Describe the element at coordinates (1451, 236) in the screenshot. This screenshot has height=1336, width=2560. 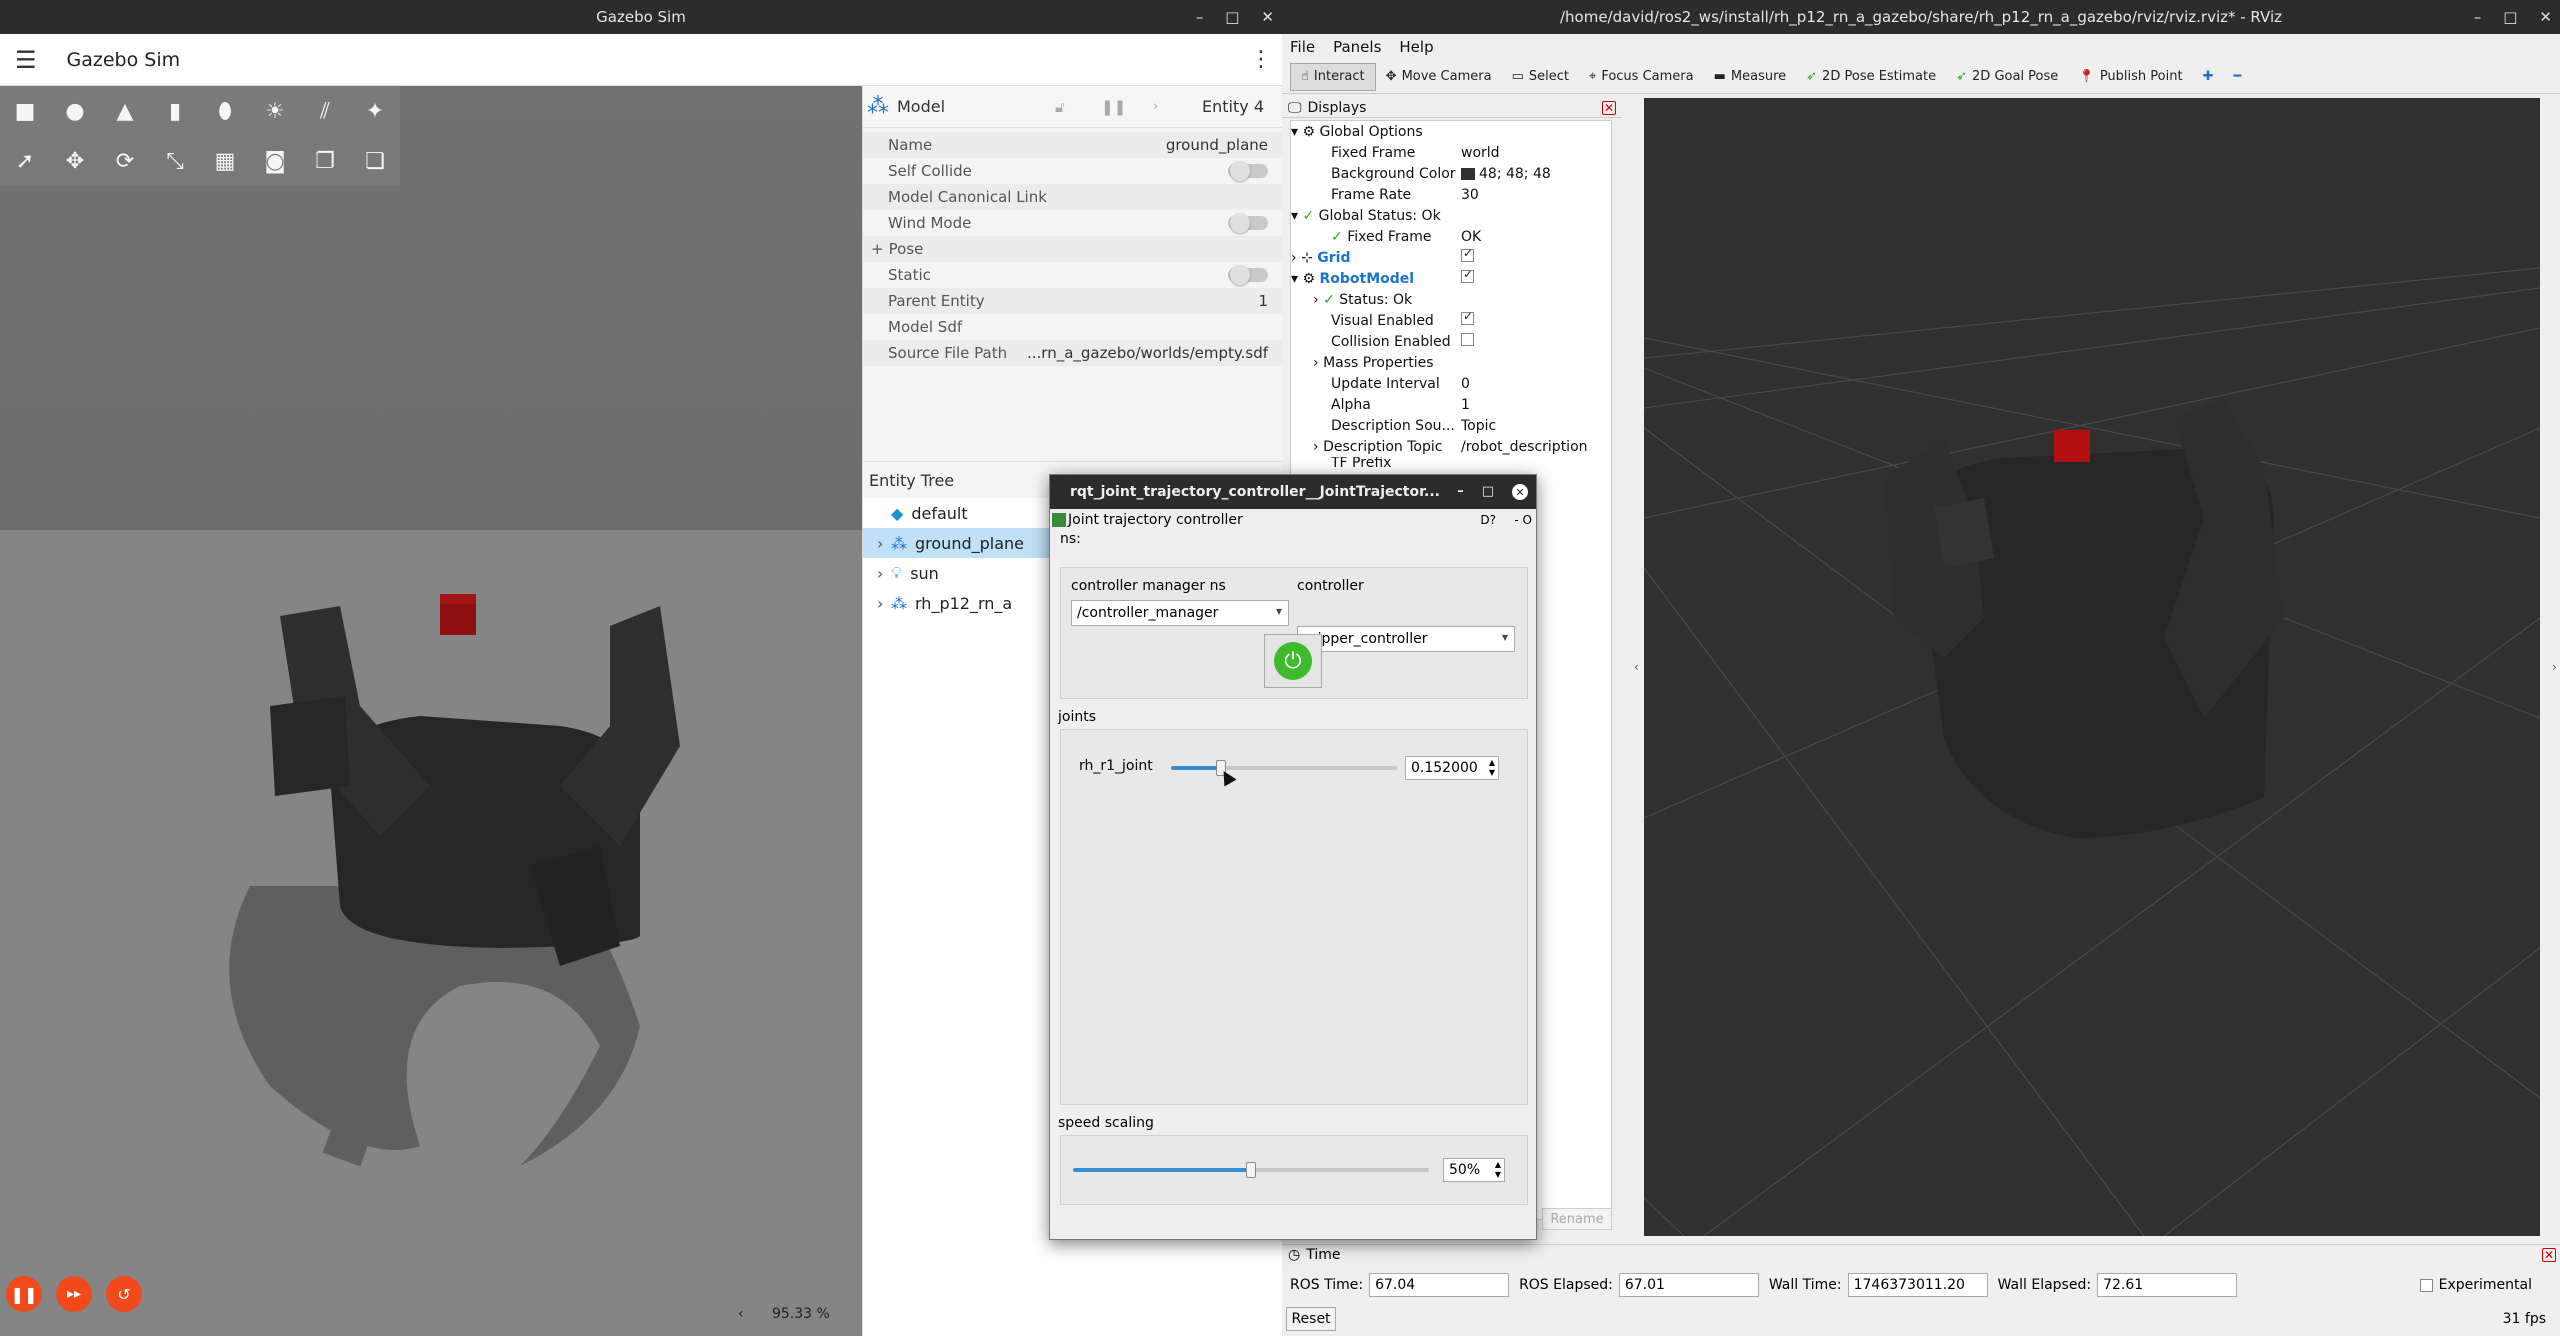
I see `row-status-fixed-frame: ✓ Fixed Frame OK` at that location.